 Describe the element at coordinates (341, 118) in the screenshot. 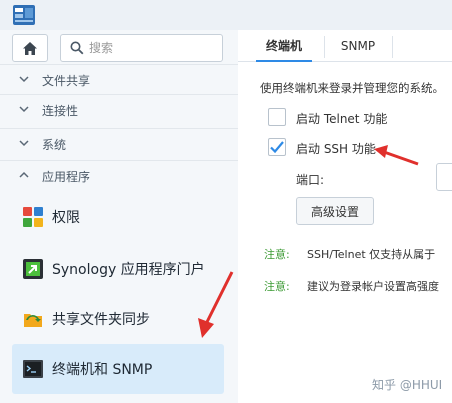

I see `telnet-checkbox-label: 启动 Telnet 功能` at that location.